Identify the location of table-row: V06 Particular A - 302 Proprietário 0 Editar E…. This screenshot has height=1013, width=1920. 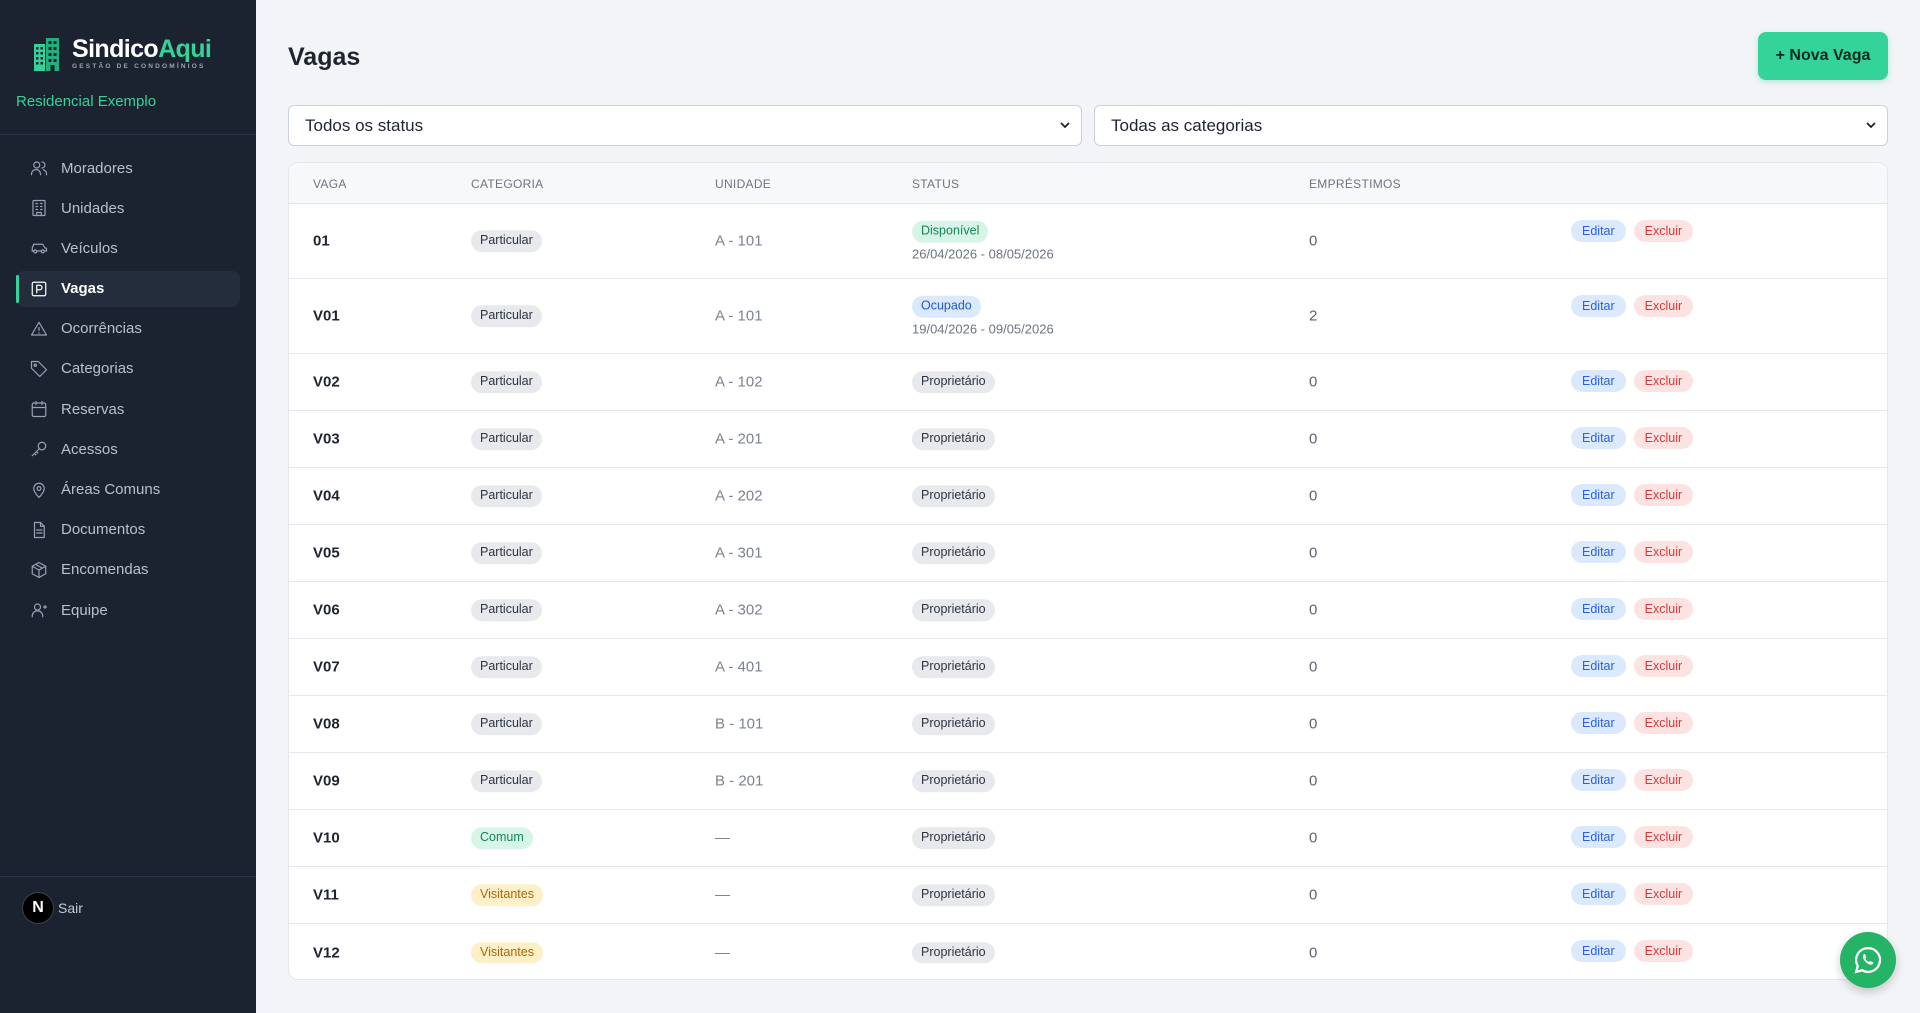
(1088, 610).